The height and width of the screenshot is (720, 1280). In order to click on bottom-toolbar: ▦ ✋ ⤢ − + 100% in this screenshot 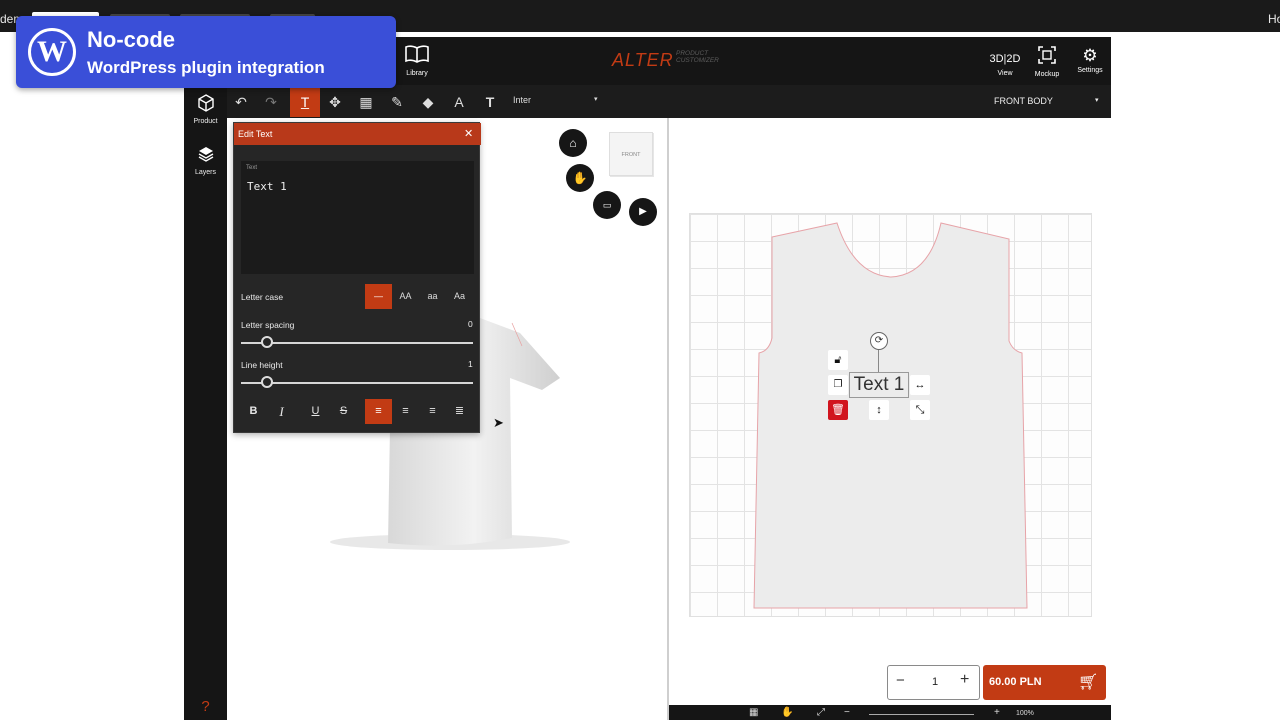, I will do `click(890, 712)`.